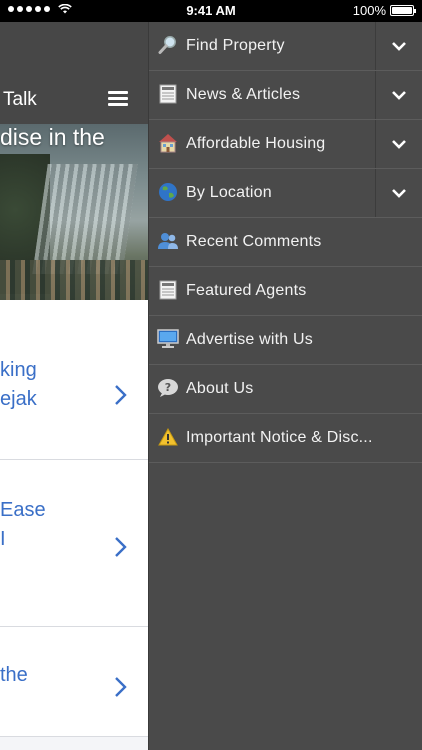 The image size is (422, 750). Describe the element at coordinates (211, 11) in the screenshot. I see `status-bar: 9:41 AM 100%` at that location.